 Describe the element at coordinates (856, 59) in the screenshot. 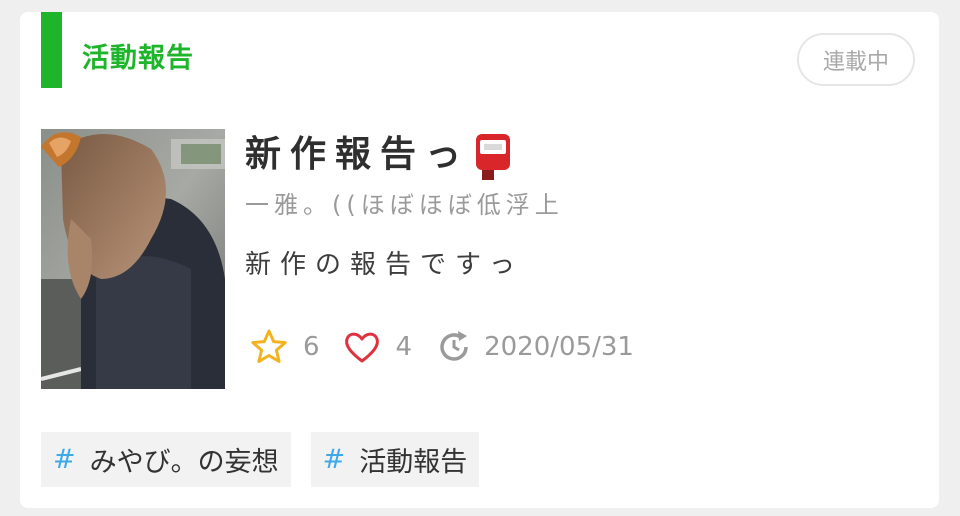

I see `serialization-status-badge: 連載中` at that location.